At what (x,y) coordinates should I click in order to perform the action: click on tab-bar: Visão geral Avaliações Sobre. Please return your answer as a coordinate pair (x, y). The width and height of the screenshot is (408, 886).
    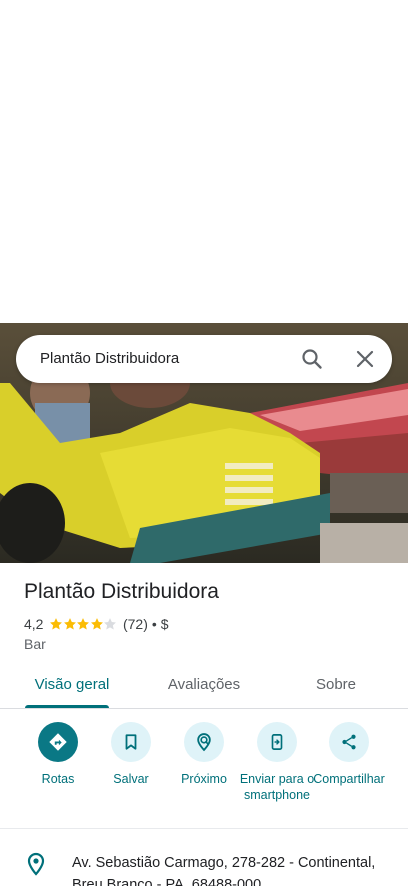
    Looking at the image, I should click on (204, 685).